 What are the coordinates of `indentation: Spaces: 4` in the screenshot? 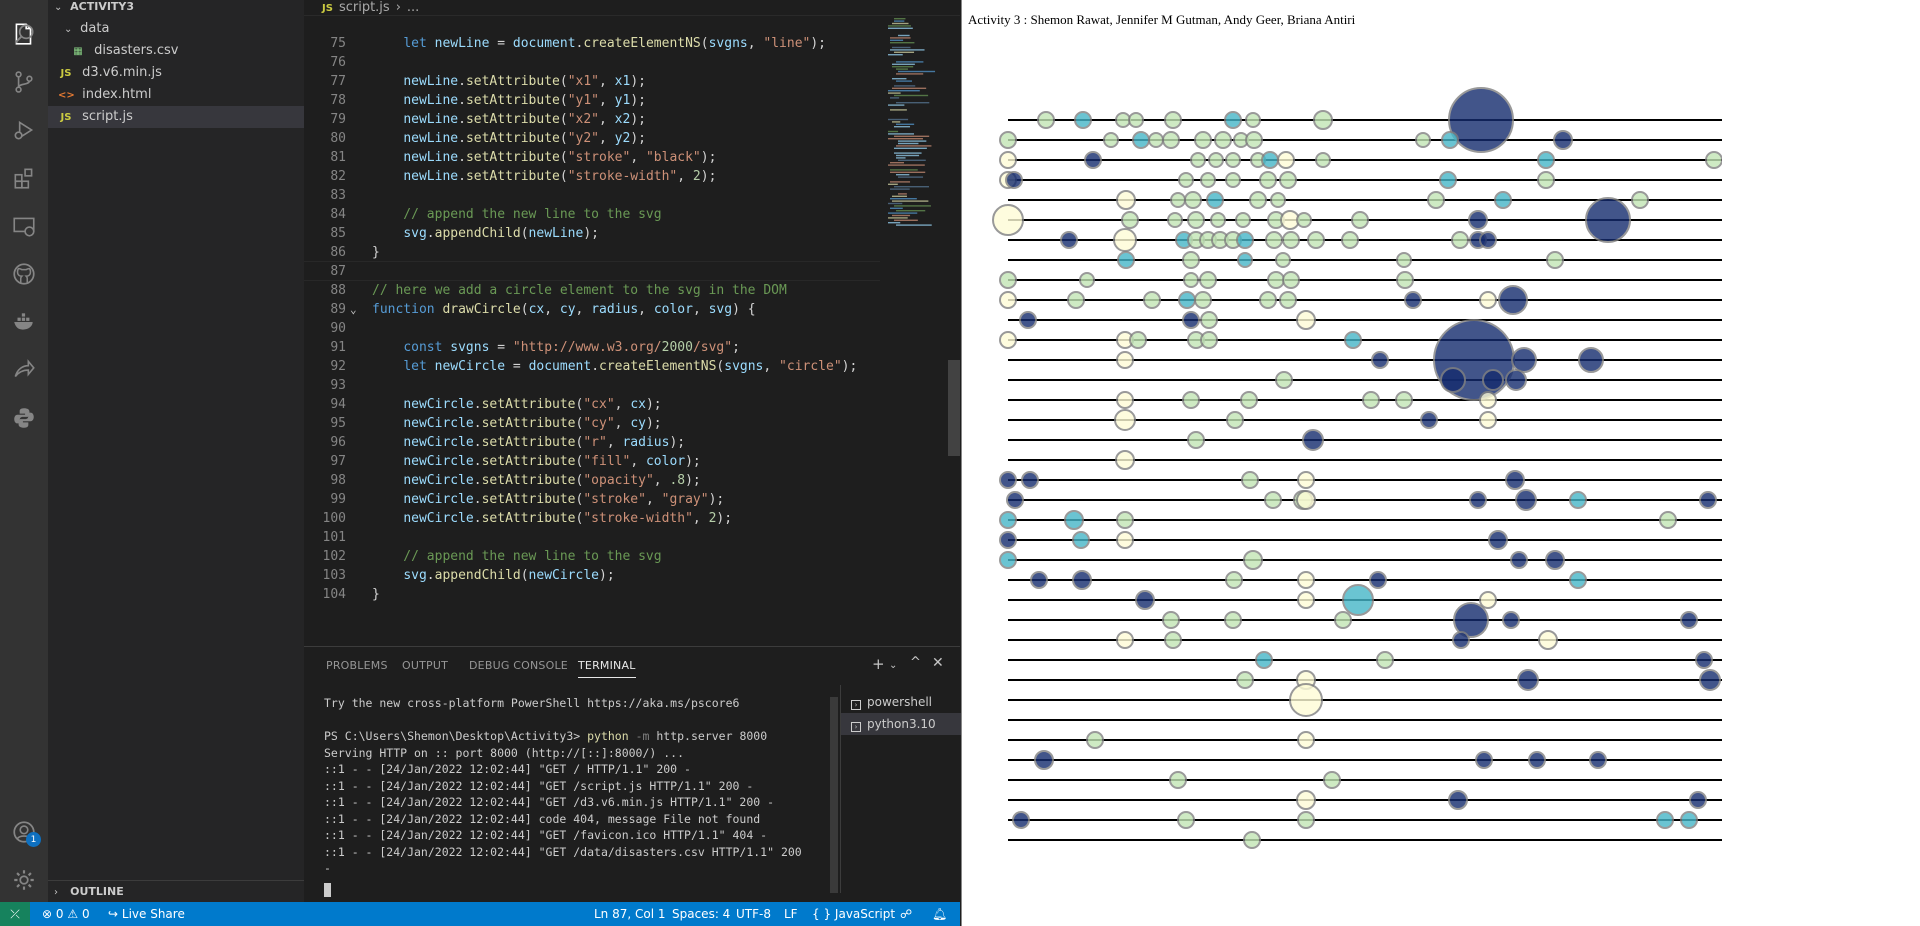 It's located at (701, 914).